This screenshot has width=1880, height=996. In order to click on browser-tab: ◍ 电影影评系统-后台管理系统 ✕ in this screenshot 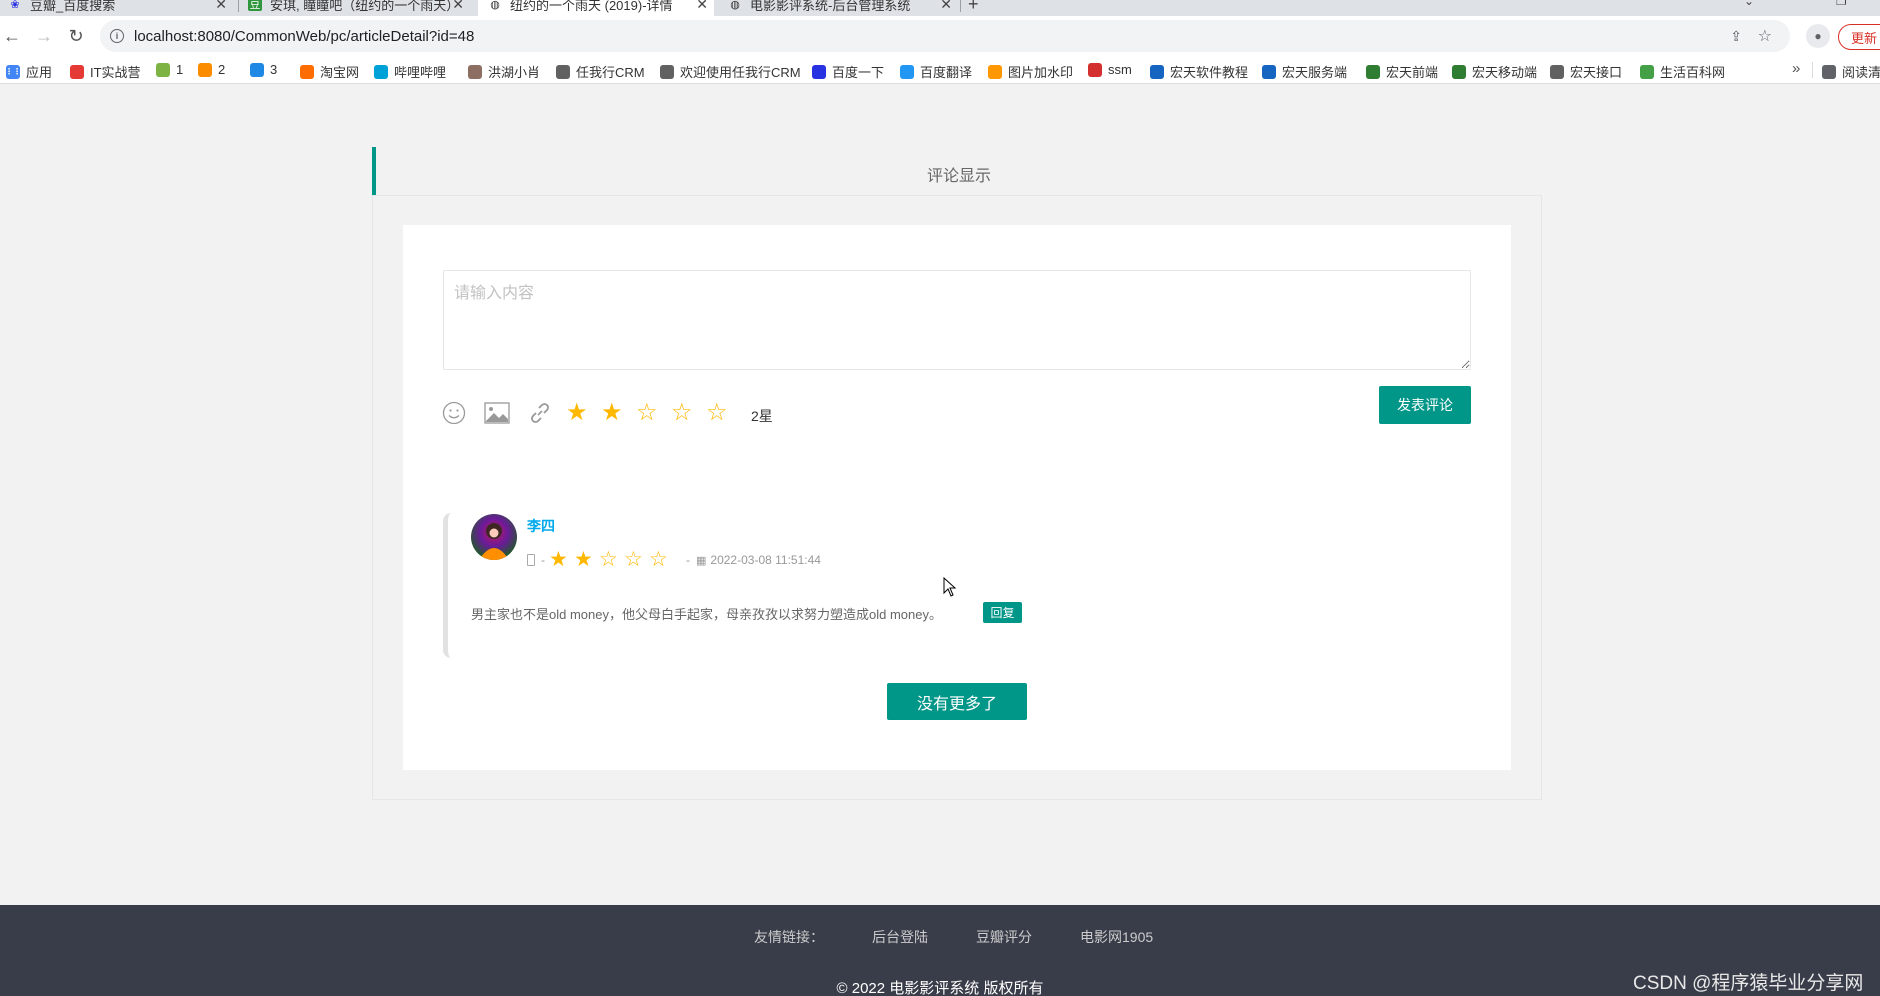, I will do `click(843, 8)`.